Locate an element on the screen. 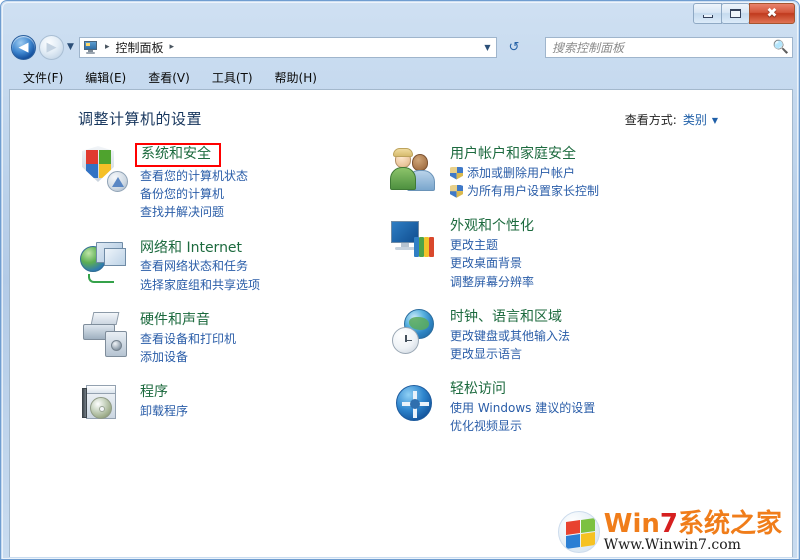 Image resolution: width=800 pixels, height=560 pixels. search-box: 🔍 is located at coordinates (669, 47).